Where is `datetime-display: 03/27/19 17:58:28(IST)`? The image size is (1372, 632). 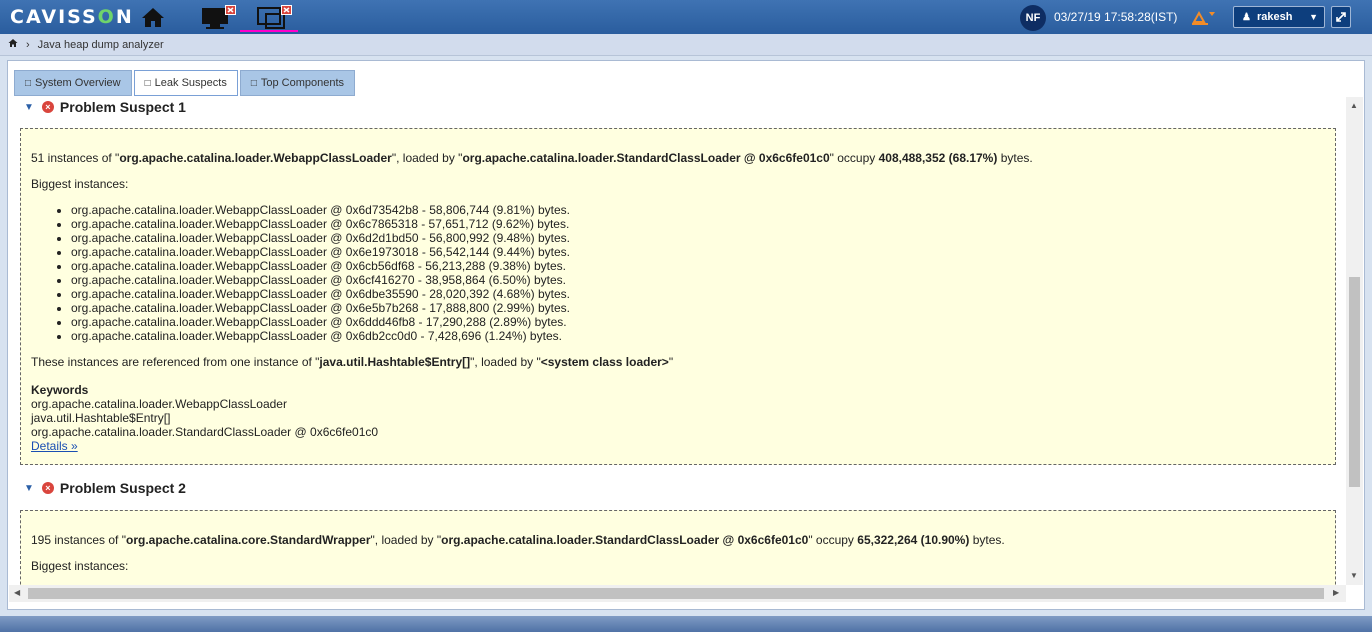
datetime-display: 03/27/19 17:58:28(IST) is located at coordinates (1116, 17).